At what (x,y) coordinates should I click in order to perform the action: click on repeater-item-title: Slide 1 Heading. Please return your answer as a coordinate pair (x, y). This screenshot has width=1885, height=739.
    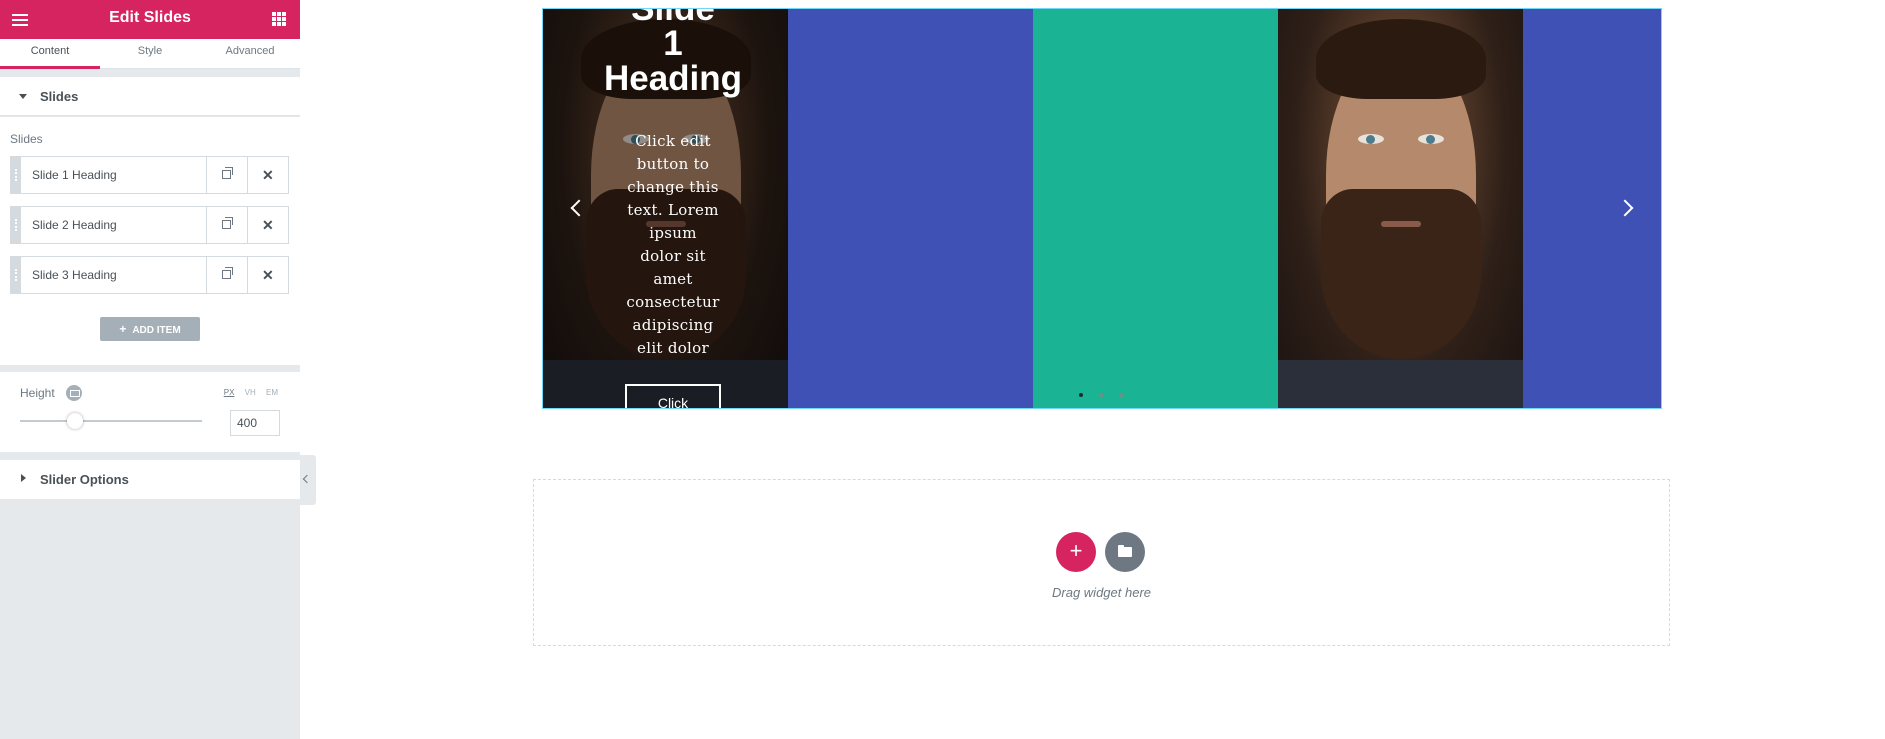
    Looking at the image, I should click on (74, 175).